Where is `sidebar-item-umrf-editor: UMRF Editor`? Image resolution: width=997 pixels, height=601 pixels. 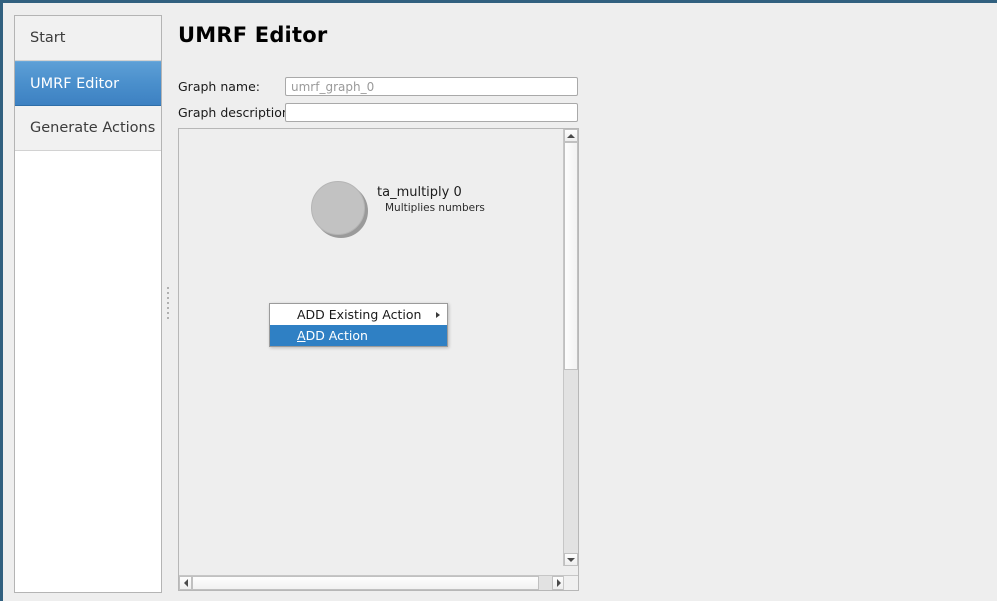 sidebar-item-umrf-editor: UMRF Editor is located at coordinates (88, 83).